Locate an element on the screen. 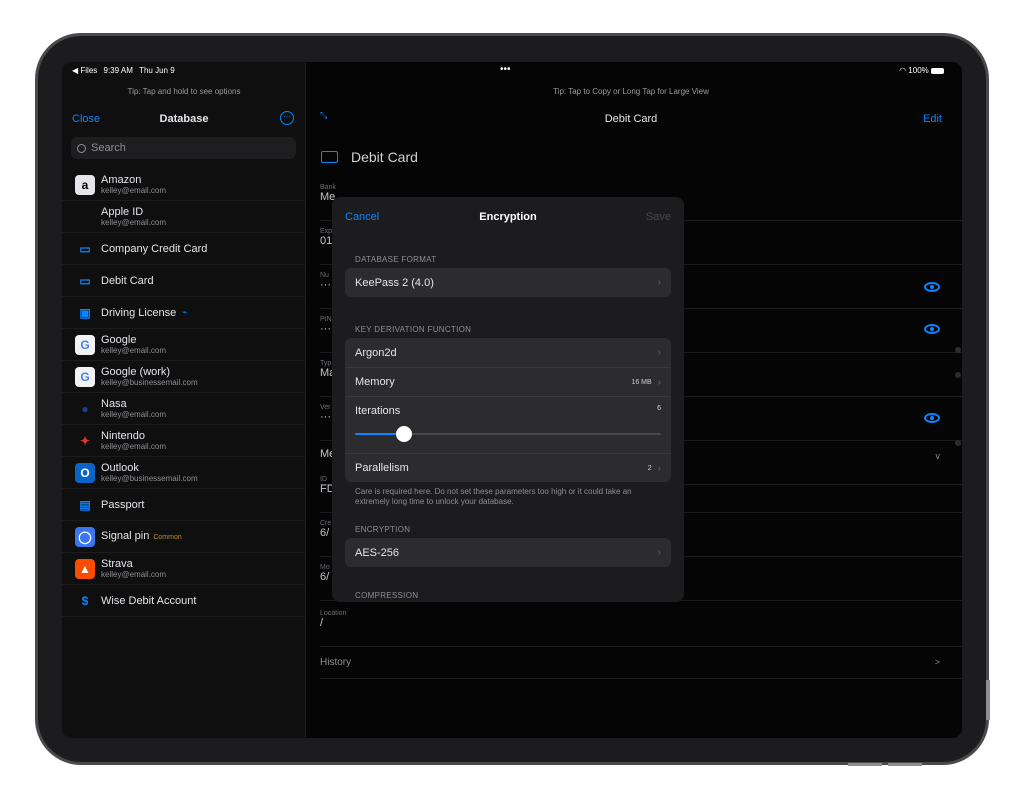 This screenshot has width=1024, height=800. entry-row: ▤ Passport is located at coordinates (184, 505).